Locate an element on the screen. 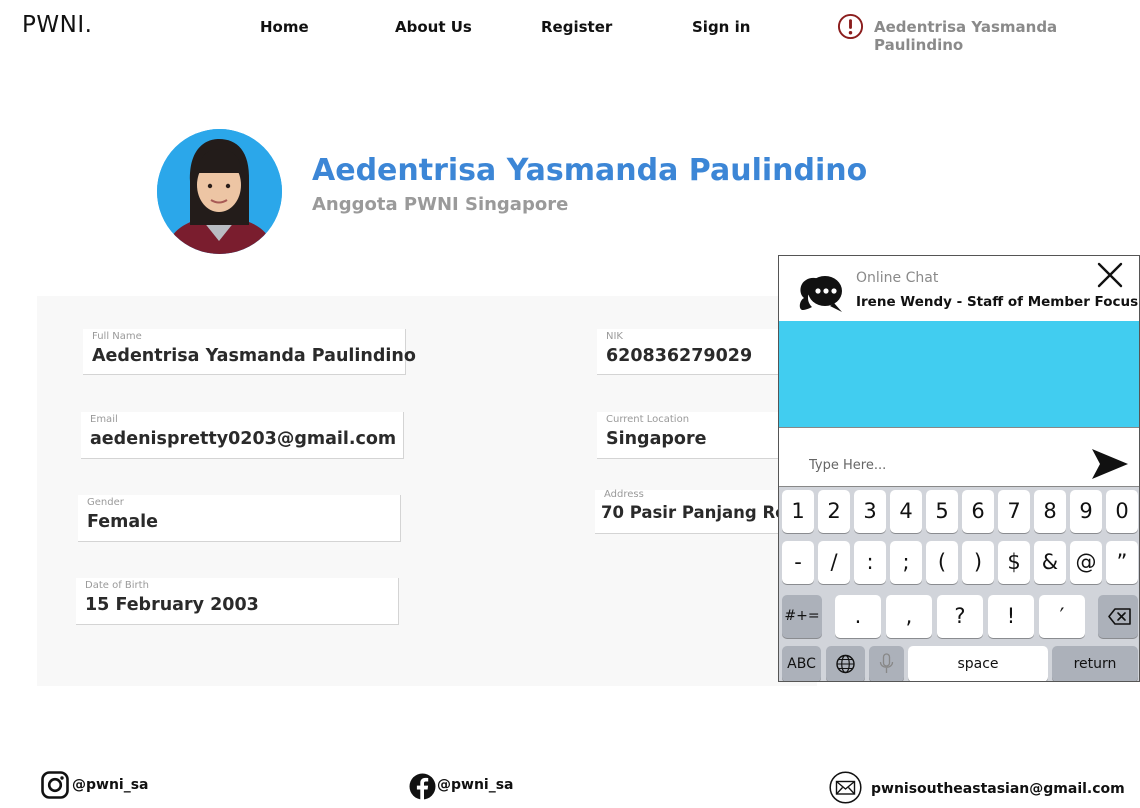 The height and width of the screenshot is (808, 1140). key-symbols: #+= is located at coordinates (802, 616).